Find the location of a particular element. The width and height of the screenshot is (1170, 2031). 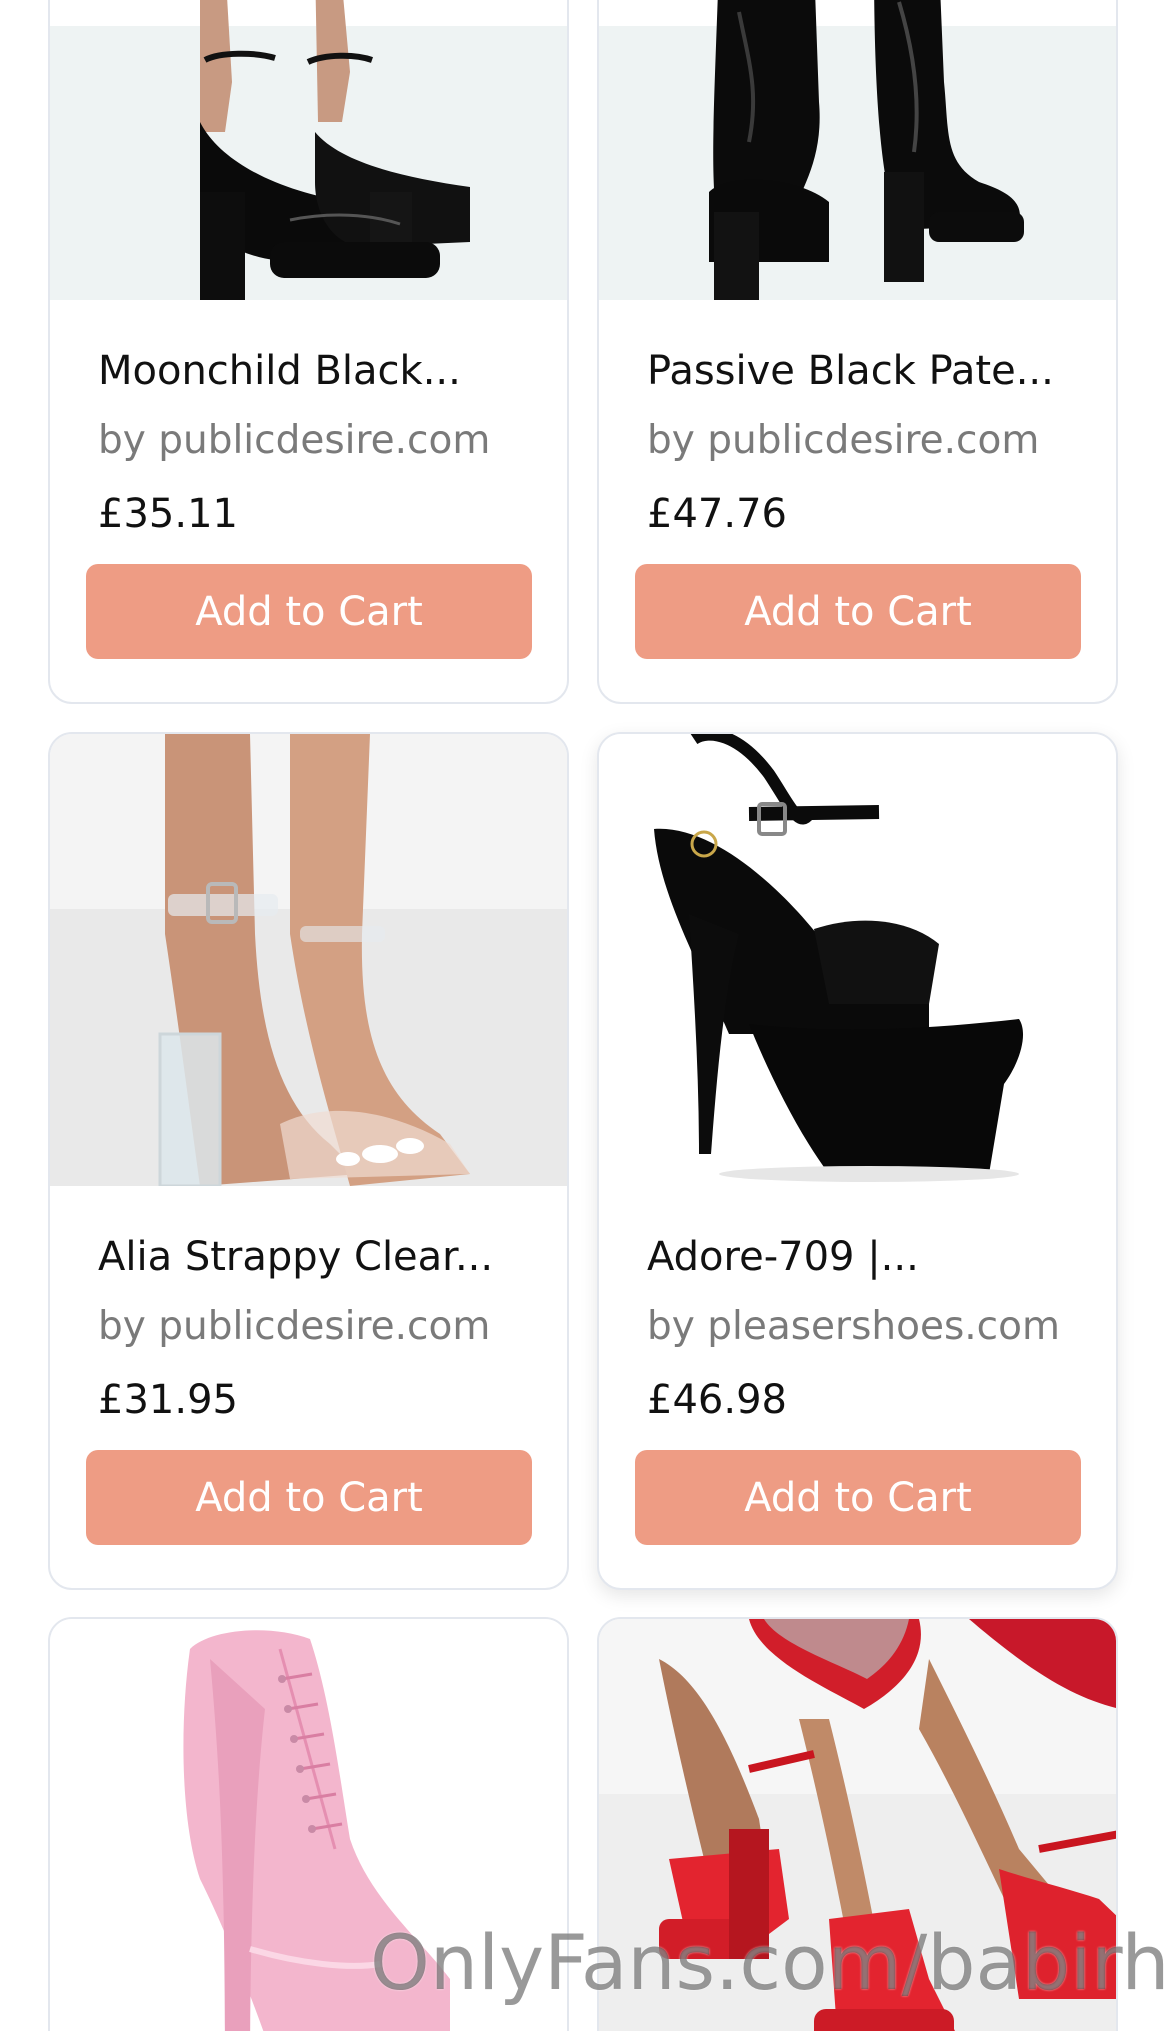

product-price: £35.11 is located at coordinates (168, 514).